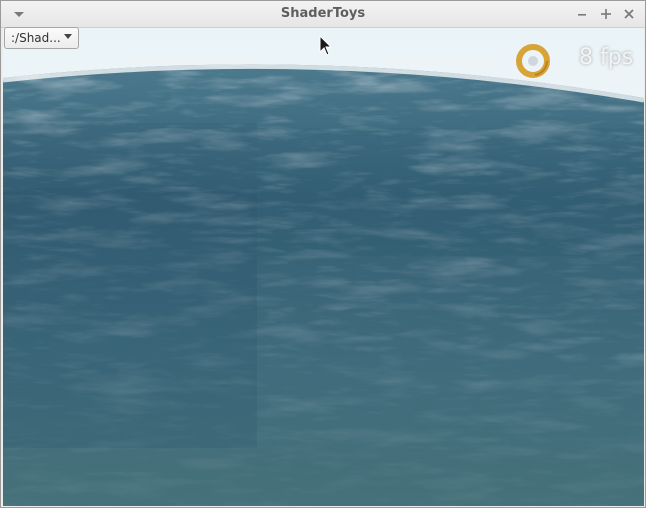  Describe the element at coordinates (68, 36) in the screenshot. I see `chevron-down-icon` at that location.